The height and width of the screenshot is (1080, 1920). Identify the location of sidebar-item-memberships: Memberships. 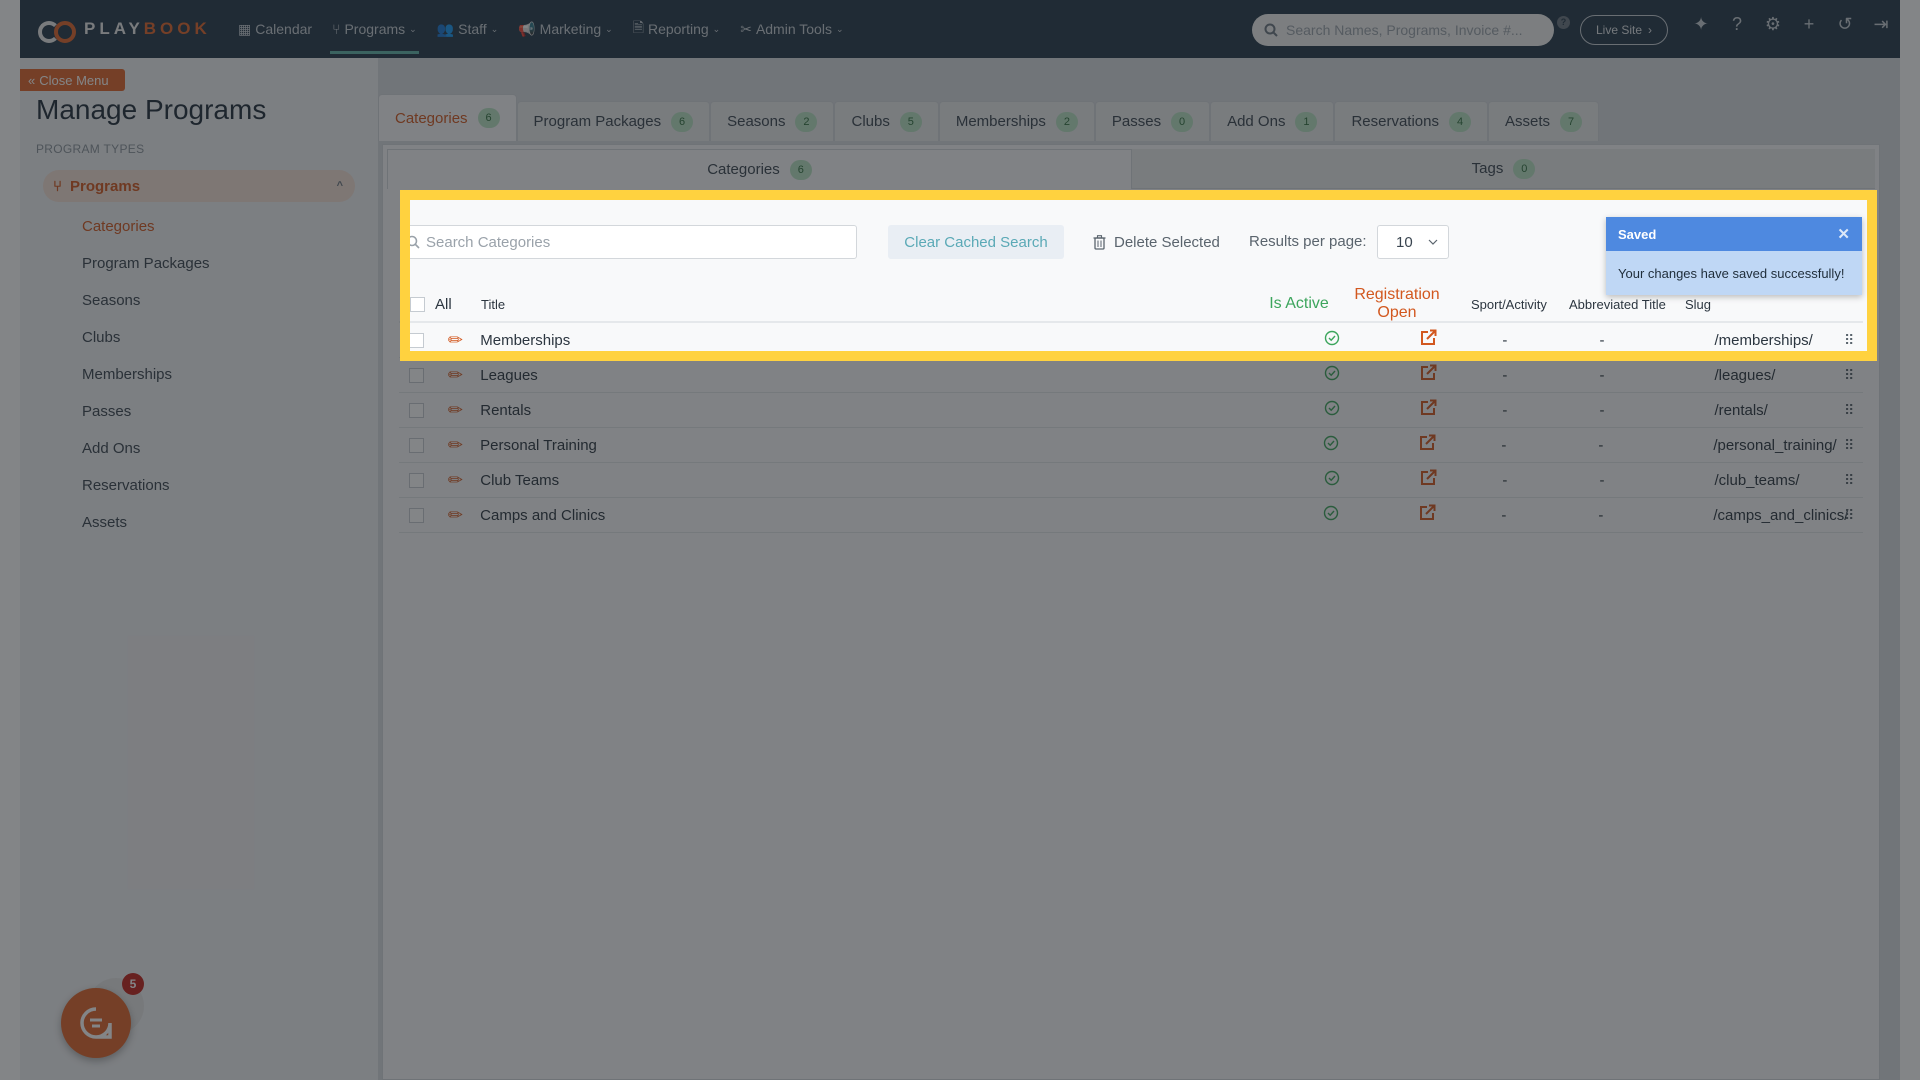
(146, 374).